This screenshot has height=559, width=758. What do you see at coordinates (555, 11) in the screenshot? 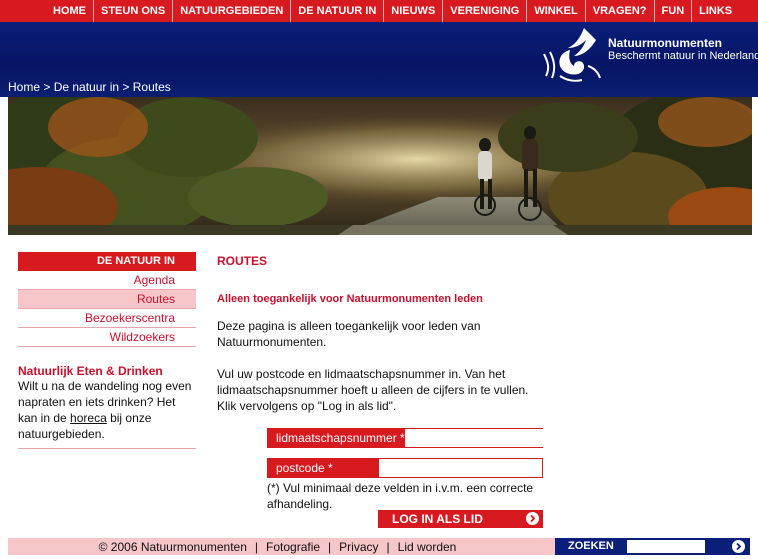
I see `nav-item-winkel: WINKEL` at bounding box center [555, 11].